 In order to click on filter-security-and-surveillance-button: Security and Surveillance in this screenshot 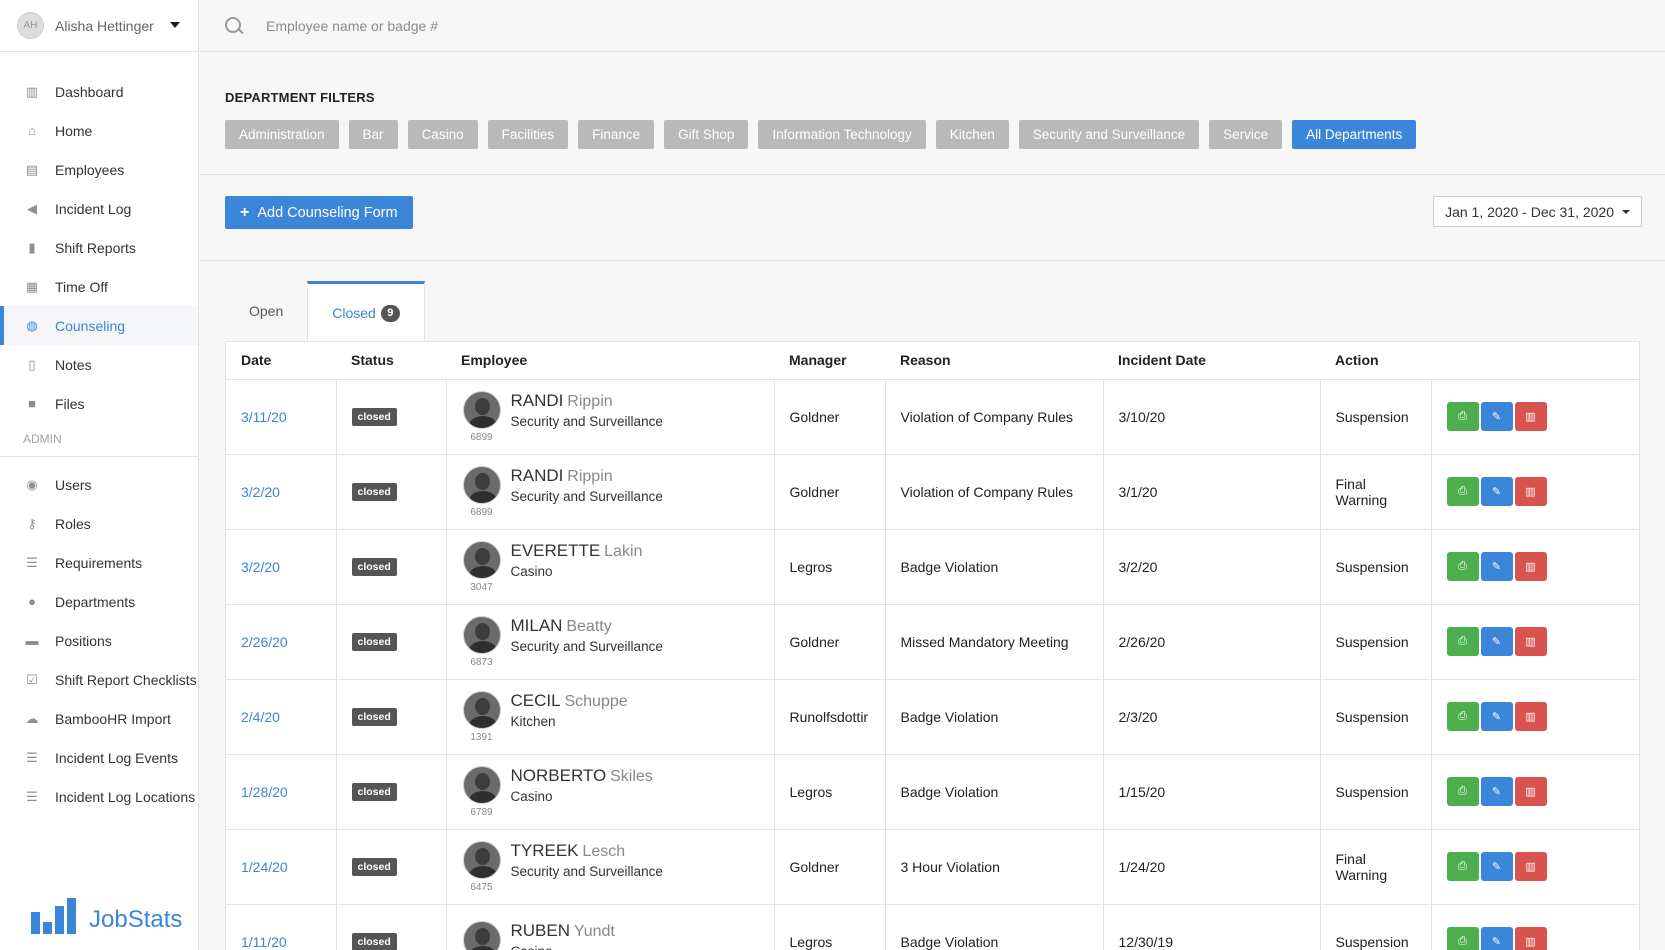, I will do `click(1109, 134)`.